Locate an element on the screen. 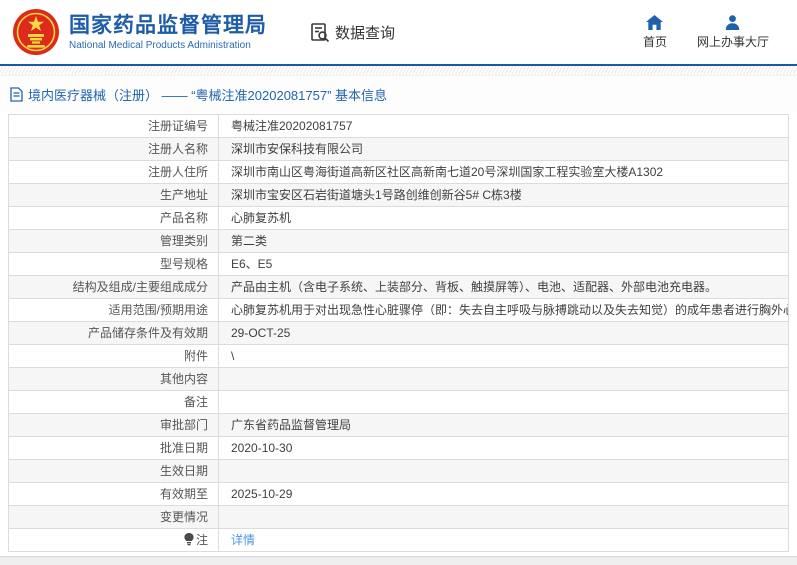 The image size is (797, 565). table-row: 备注 is located at coordinates (398, 402).